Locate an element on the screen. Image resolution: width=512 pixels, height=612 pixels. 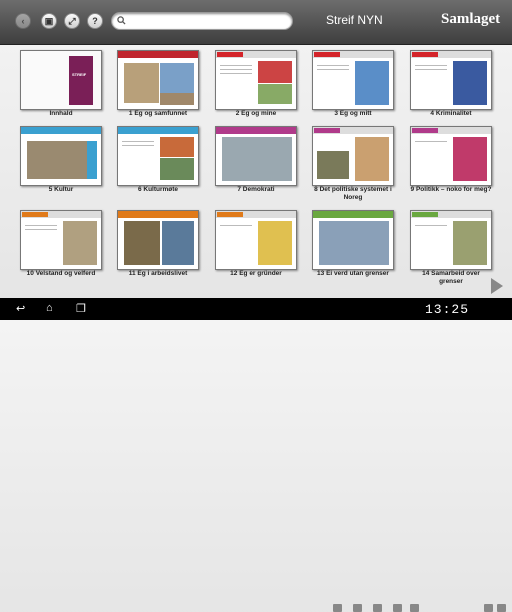
top-bar: ‹ ▣ ⤢ ? Streif NYN Samlaget is located at coordinates (256, 22).